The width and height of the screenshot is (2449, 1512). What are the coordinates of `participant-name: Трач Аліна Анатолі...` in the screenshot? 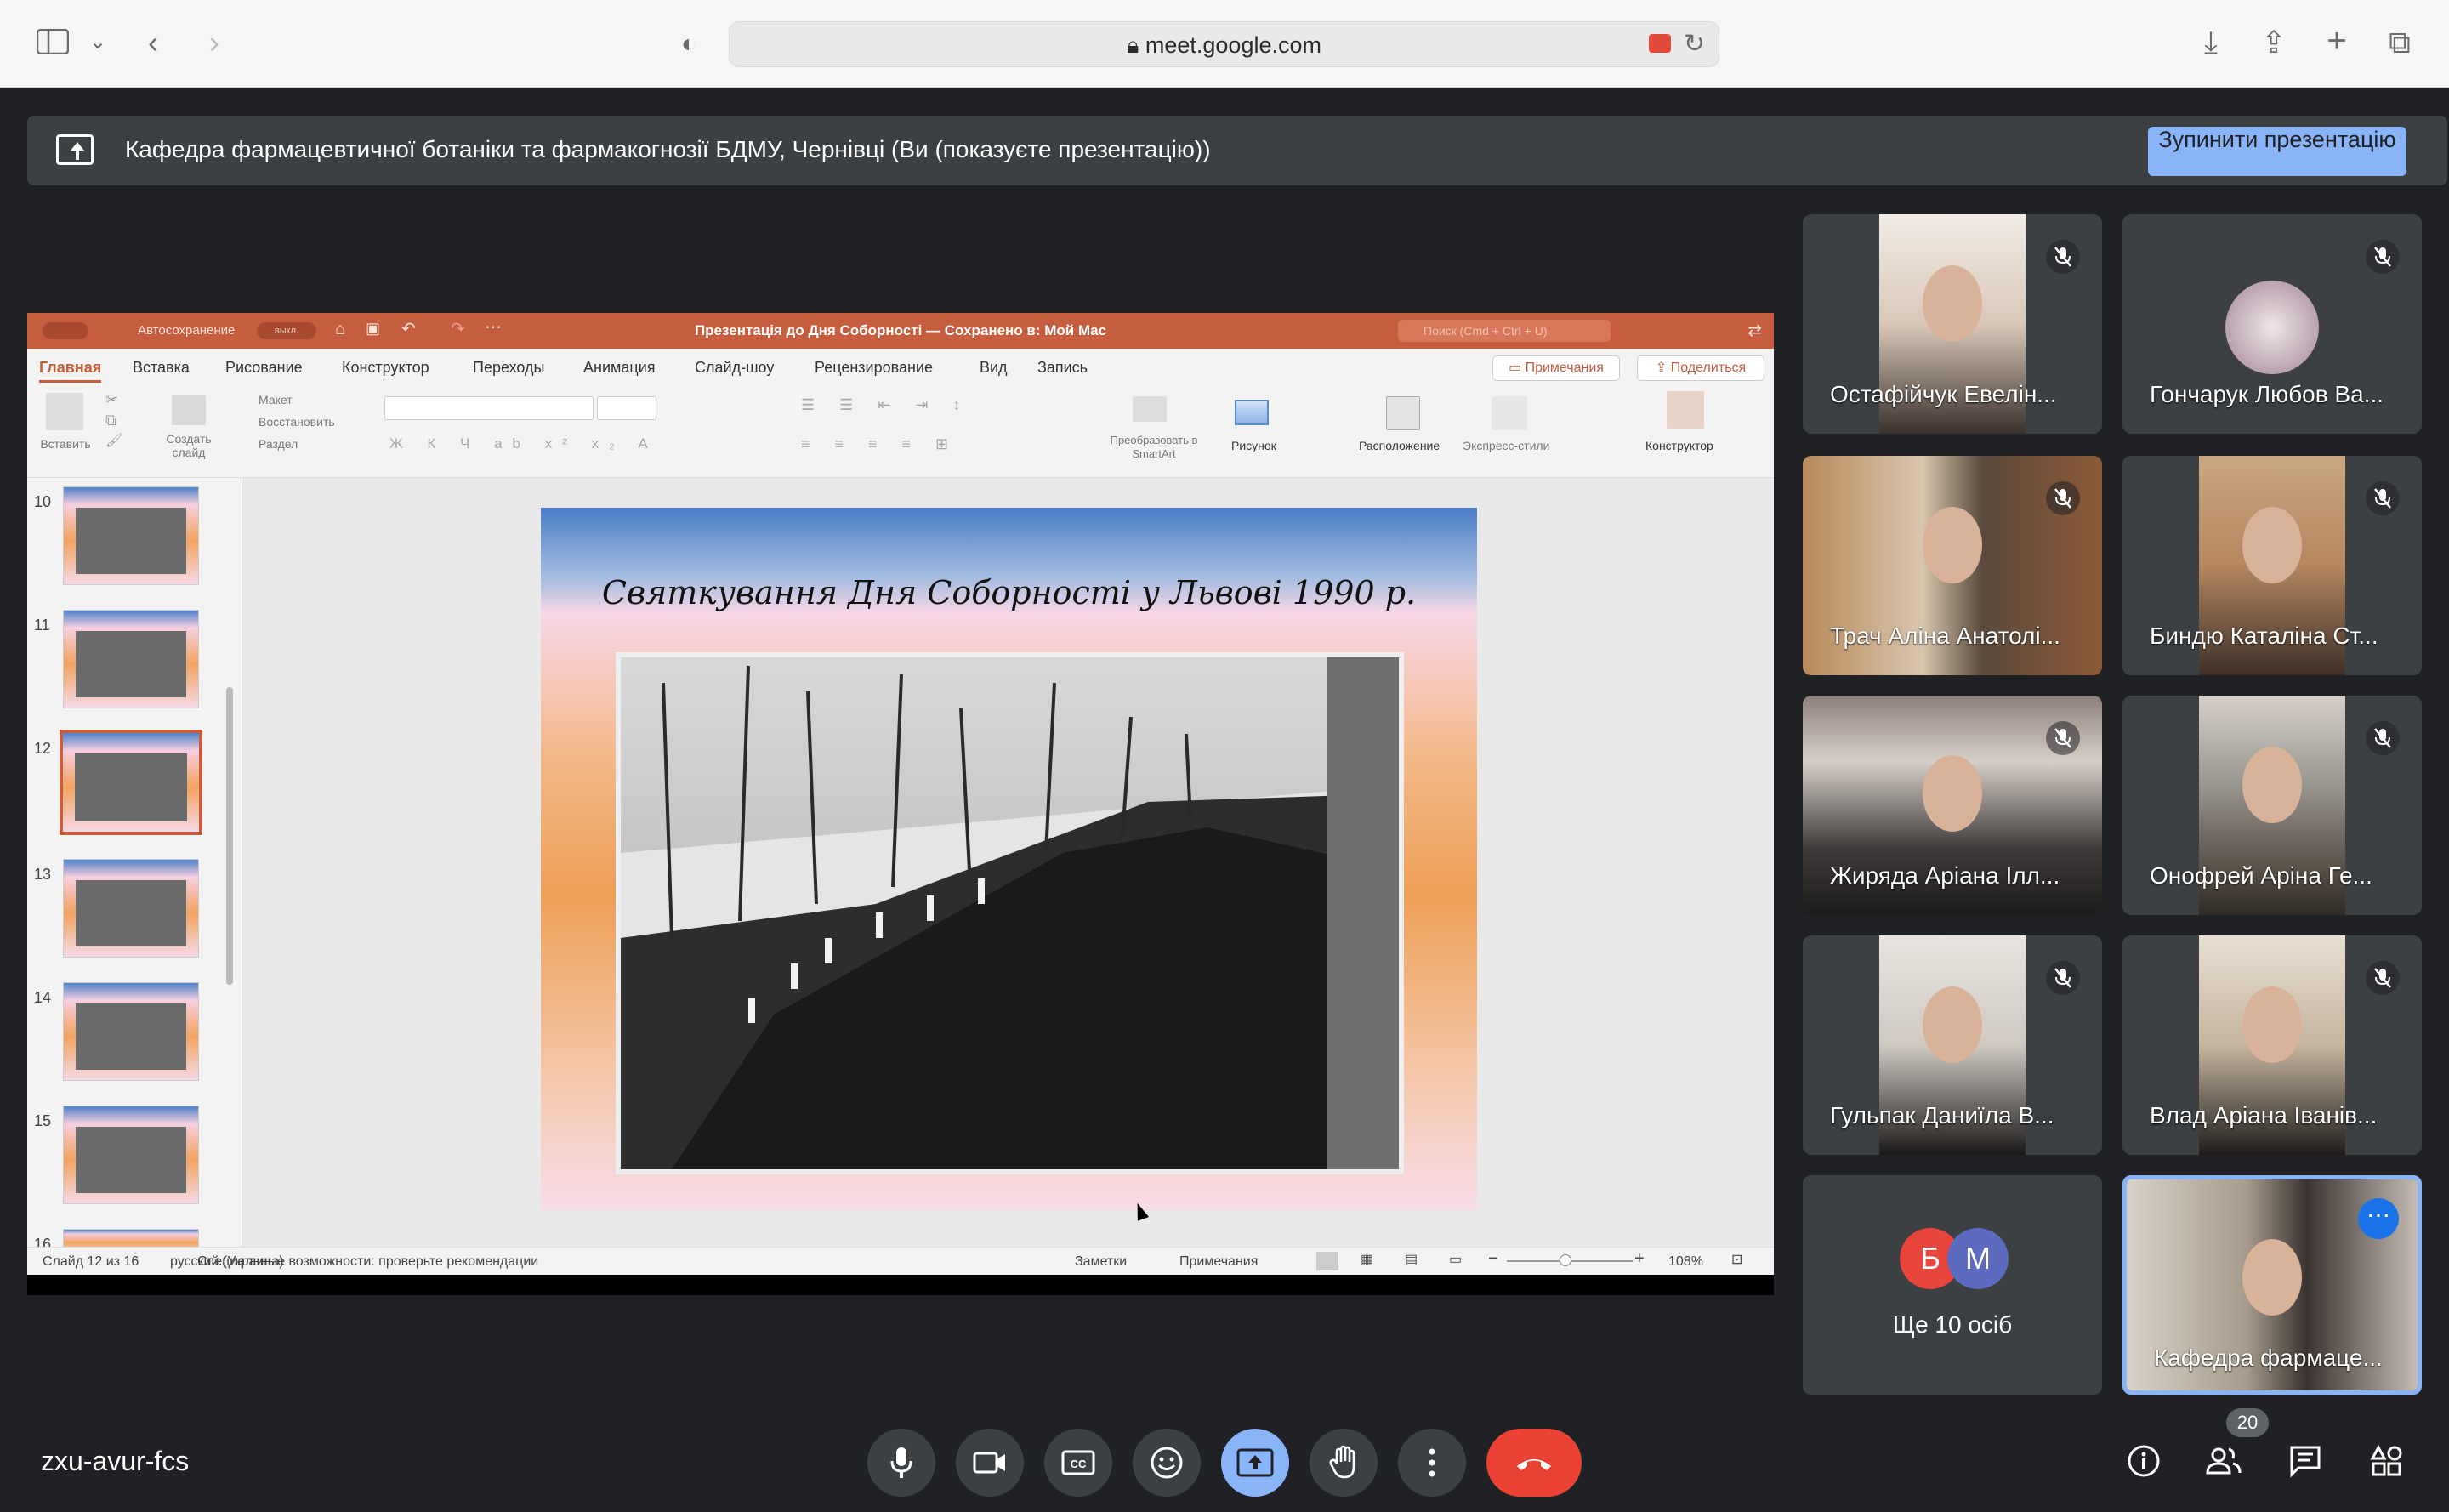 It's located at (1945, 635).